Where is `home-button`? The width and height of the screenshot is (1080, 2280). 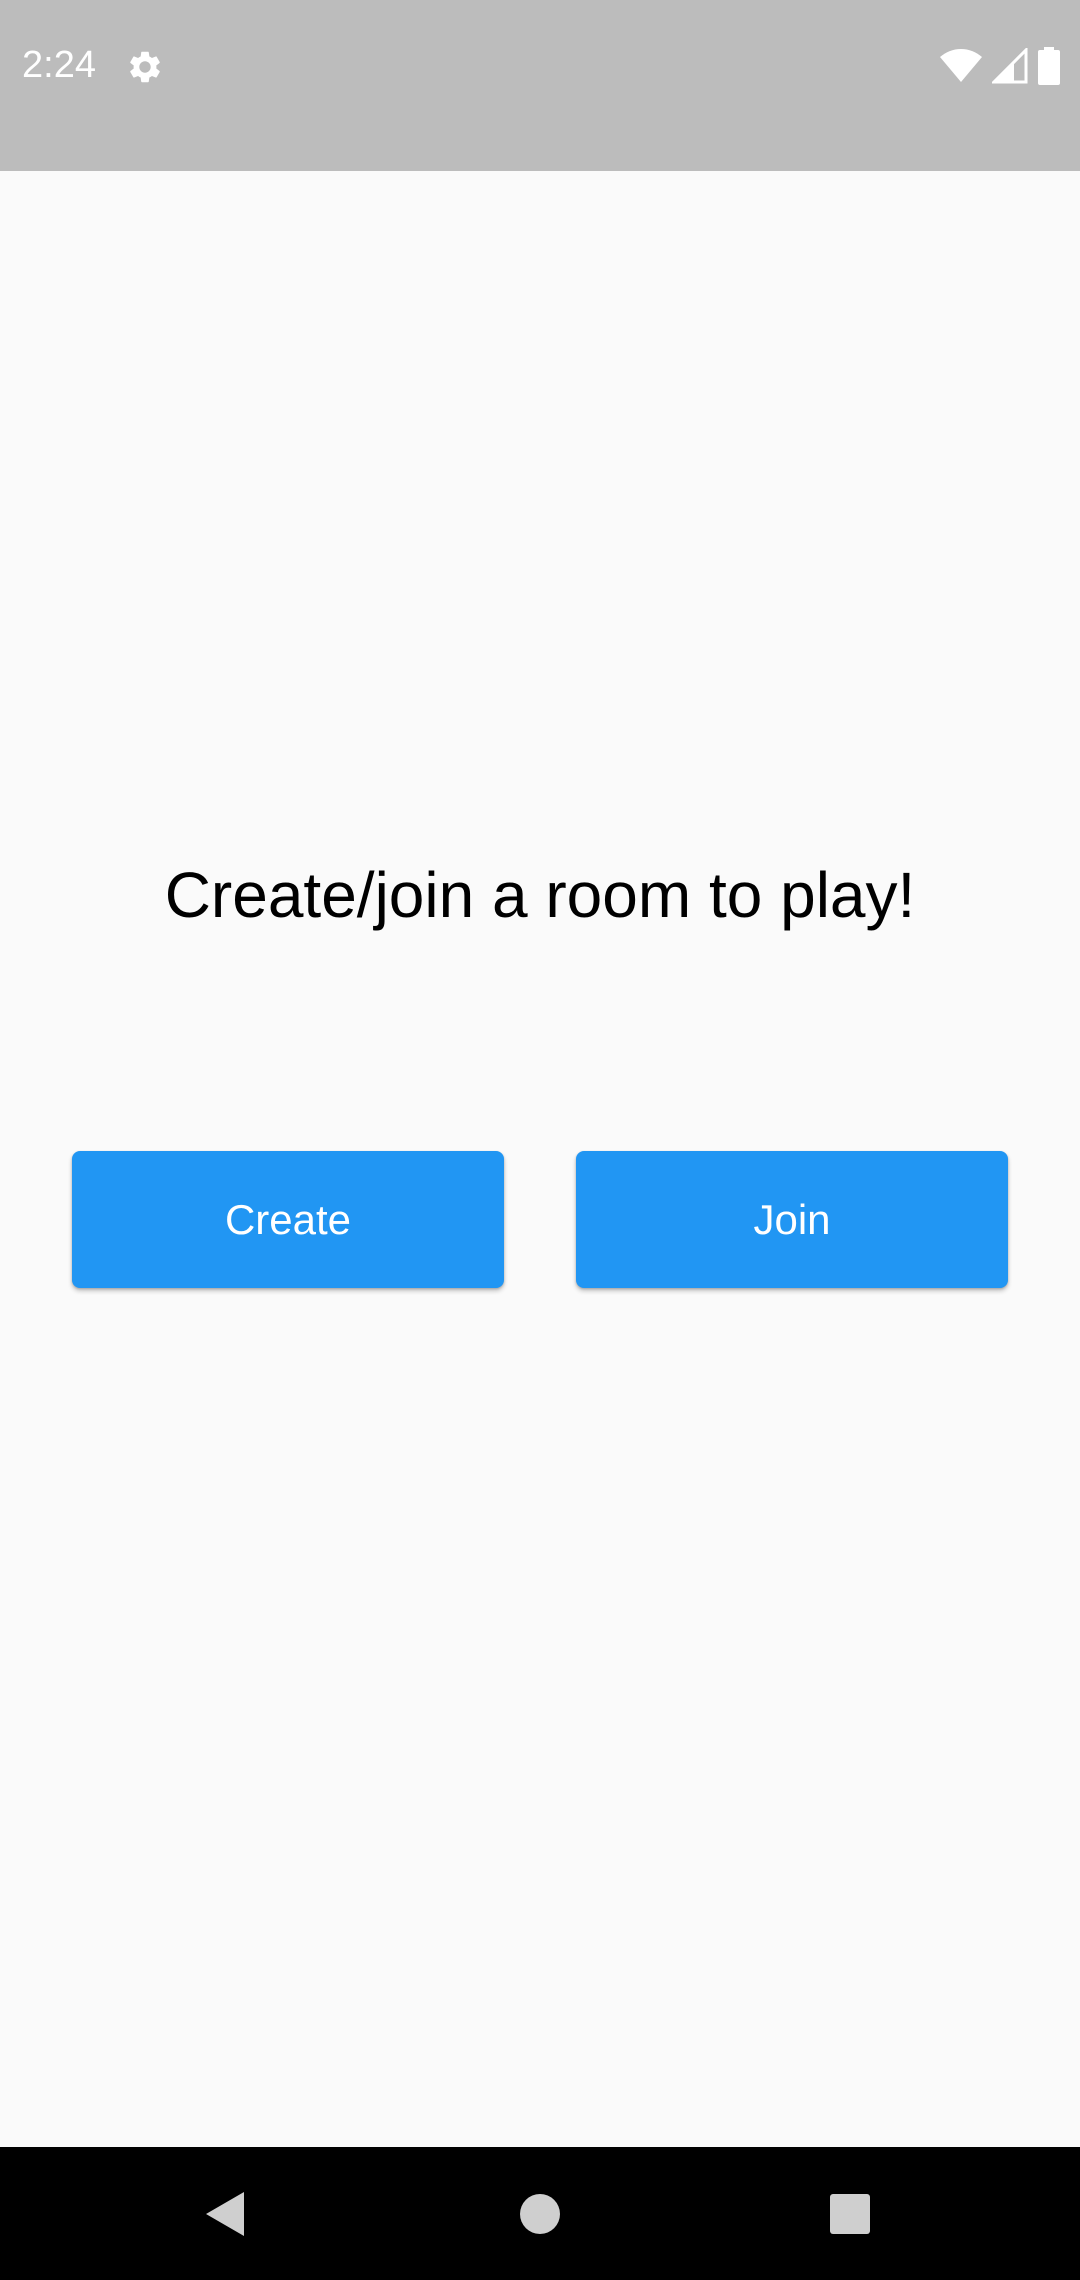
home-button is located at coordinates (540, 2213).